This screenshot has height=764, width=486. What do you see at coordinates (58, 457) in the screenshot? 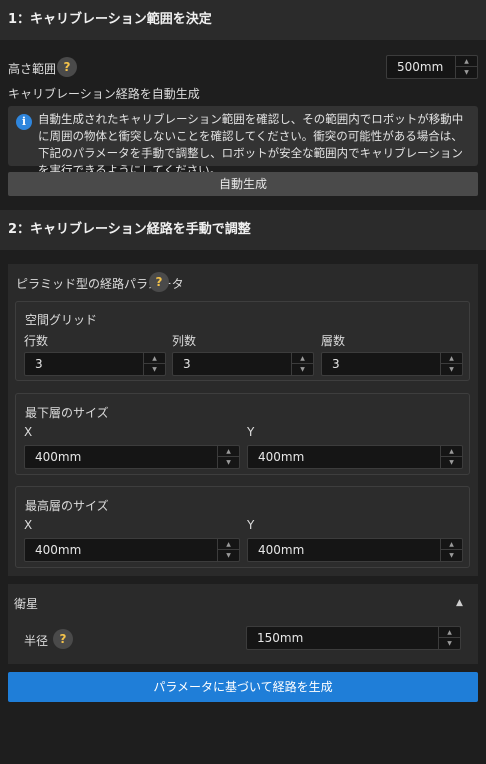
I see `bottom-x-value: 400mm` at bounding box center [58, 457].